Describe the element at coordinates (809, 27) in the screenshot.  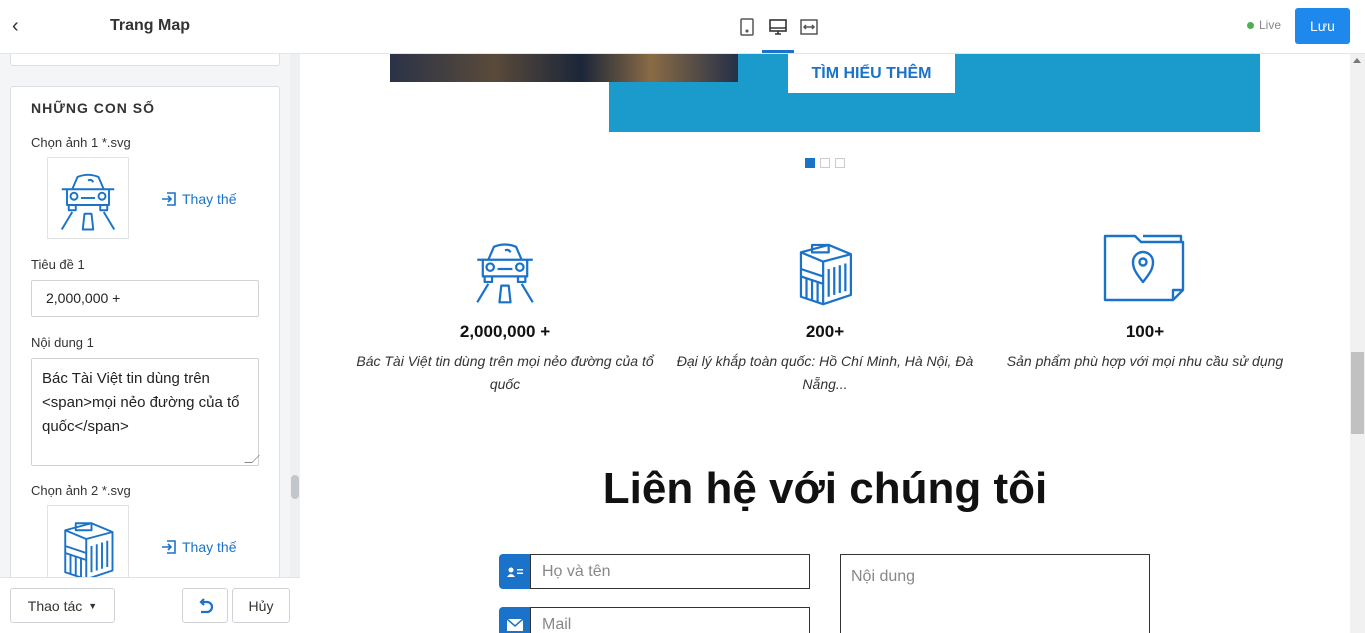
I see `fullwidth-view-icon` at that location.